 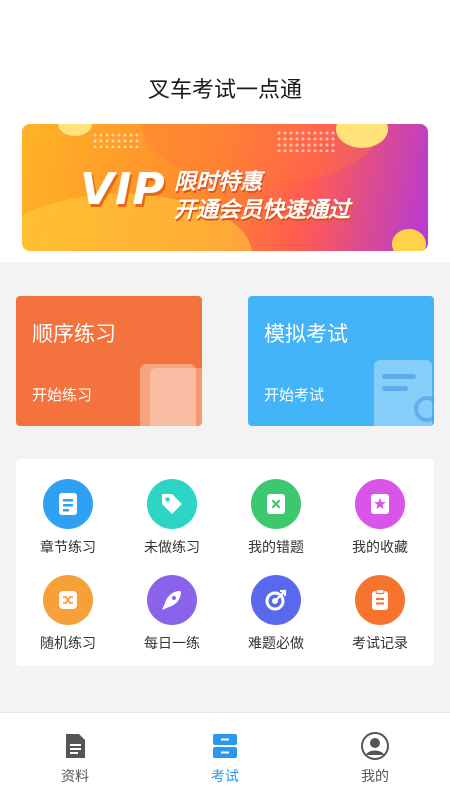 I want to click on feature-label: 每日一练, so click(x=172, y=644).